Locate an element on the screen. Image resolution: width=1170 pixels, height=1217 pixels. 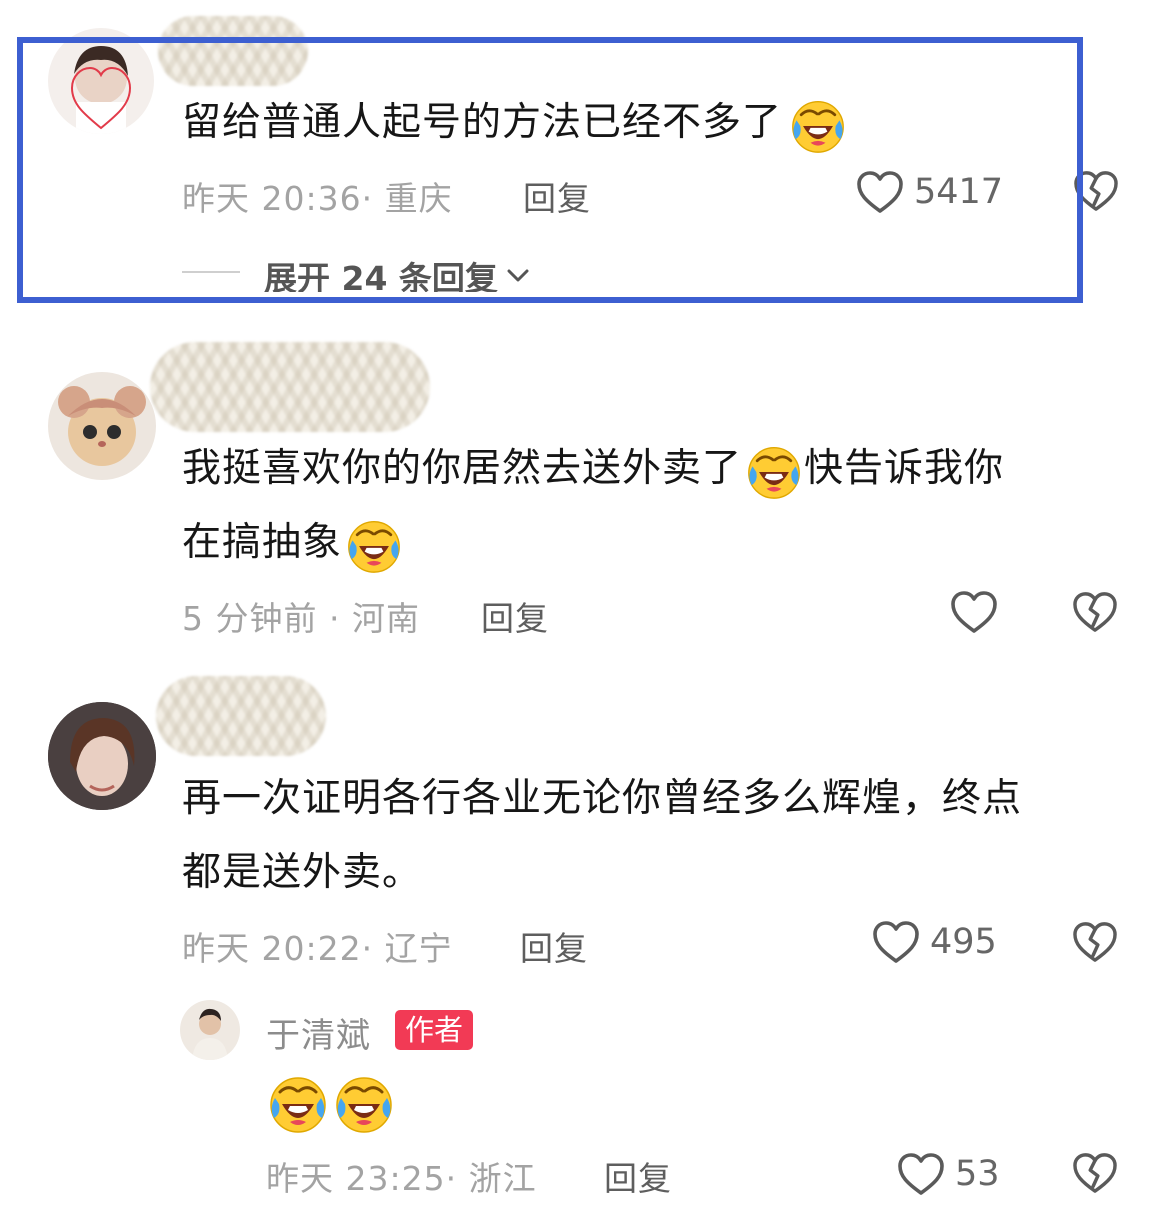
like-button: 53 is located at coordinates (948, 1174).